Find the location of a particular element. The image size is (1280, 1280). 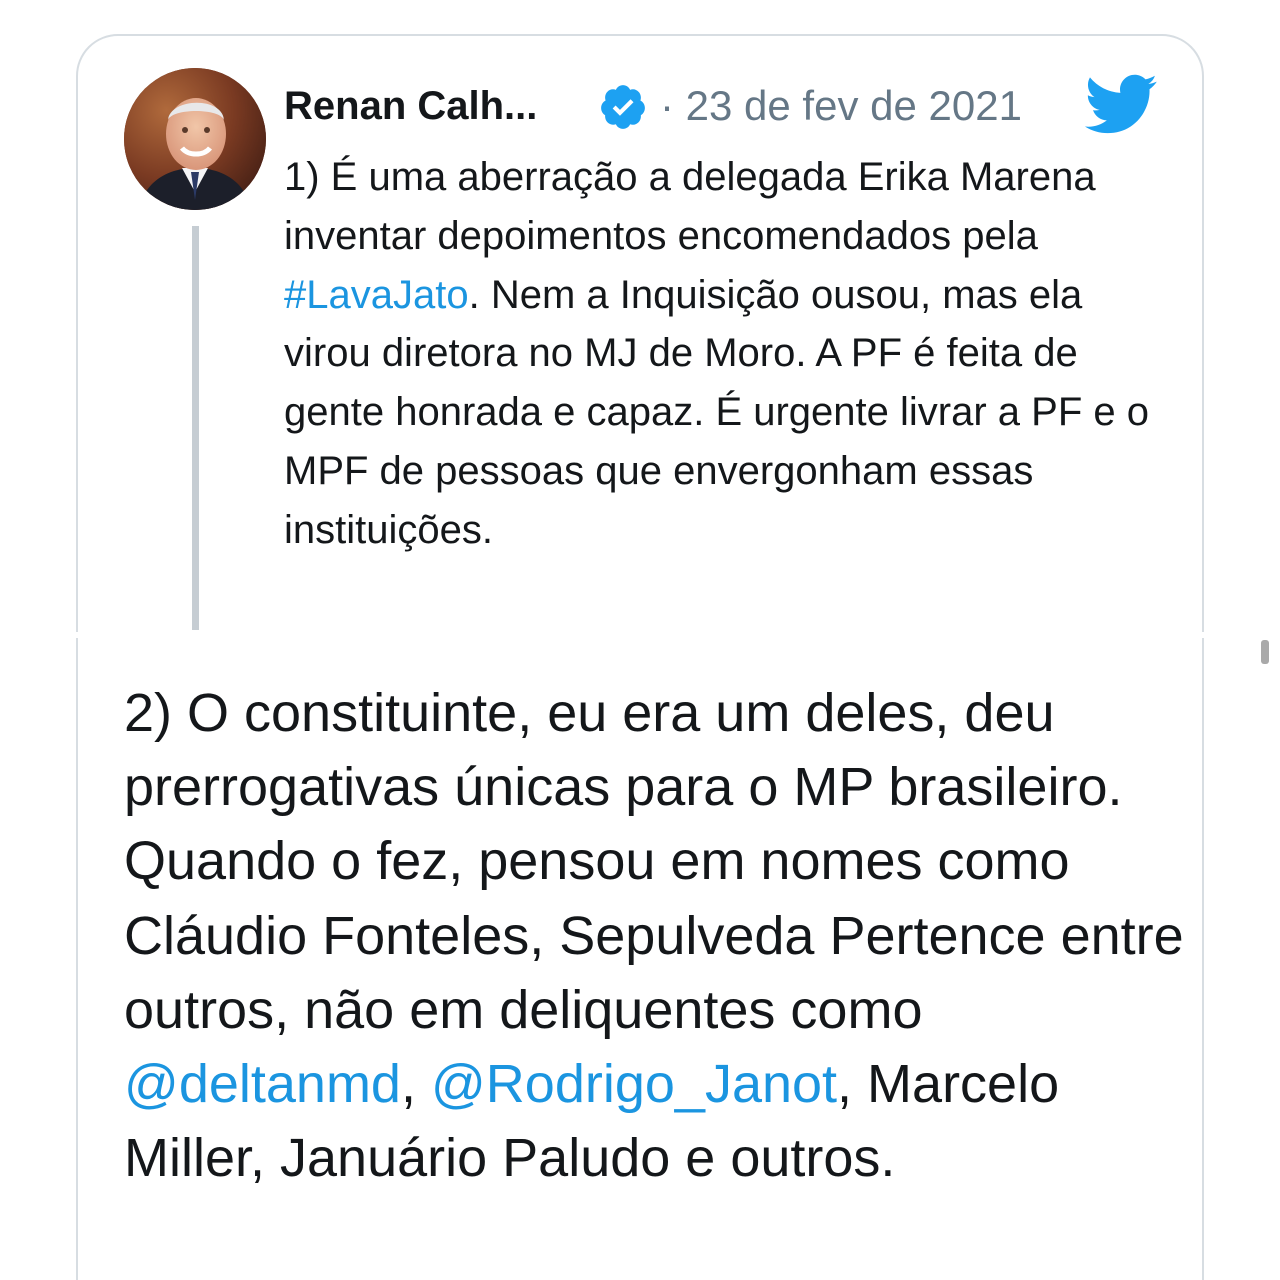

thread-connector-line is located at coordinates (195, 428).